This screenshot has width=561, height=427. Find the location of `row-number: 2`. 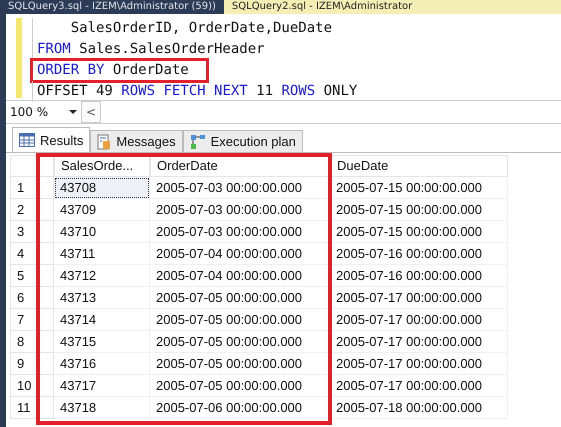

row-number: 2 is located at coordinates (32, 210).